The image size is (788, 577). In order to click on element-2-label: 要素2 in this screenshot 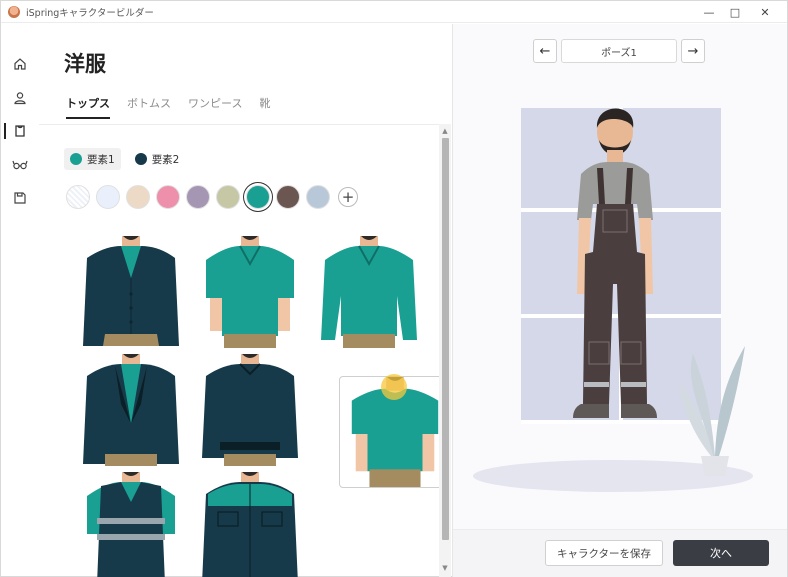, I will do `click(165, 159)`.